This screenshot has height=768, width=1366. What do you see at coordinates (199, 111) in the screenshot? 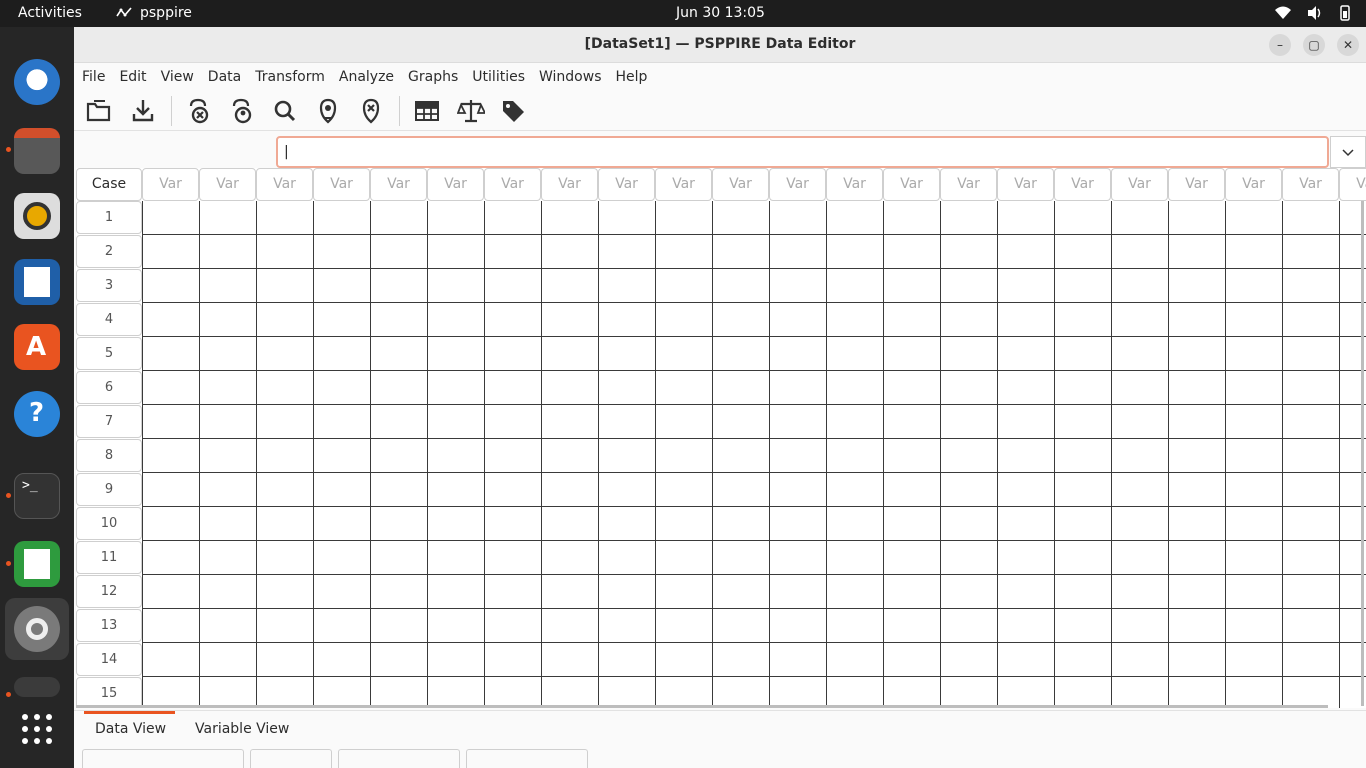
I see `go-to-case-icon` at bounding box center [199, 111].